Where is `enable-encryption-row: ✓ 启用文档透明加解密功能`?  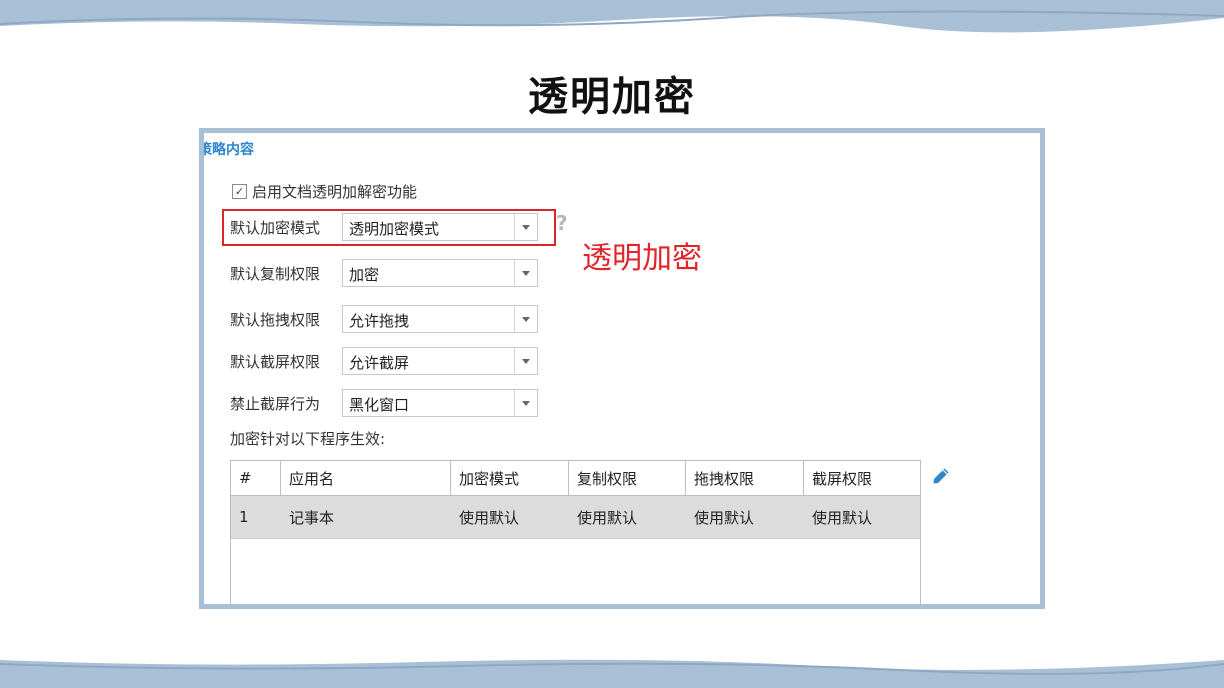 enable-encryption-row: ✓ 启用文档透明加解密功能 is located at coordinates (324, 191).